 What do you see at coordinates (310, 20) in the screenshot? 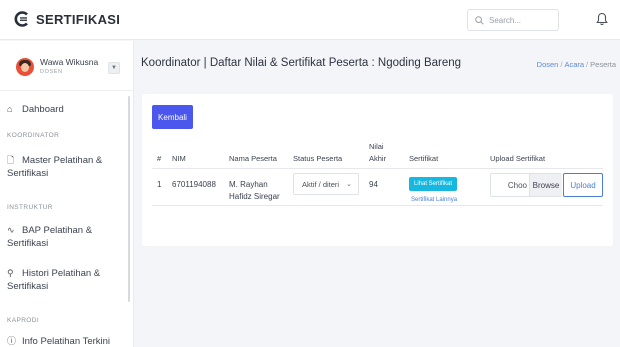
I see `top-navbar: SERTIFIKASI` at bounding box center [310, 20].